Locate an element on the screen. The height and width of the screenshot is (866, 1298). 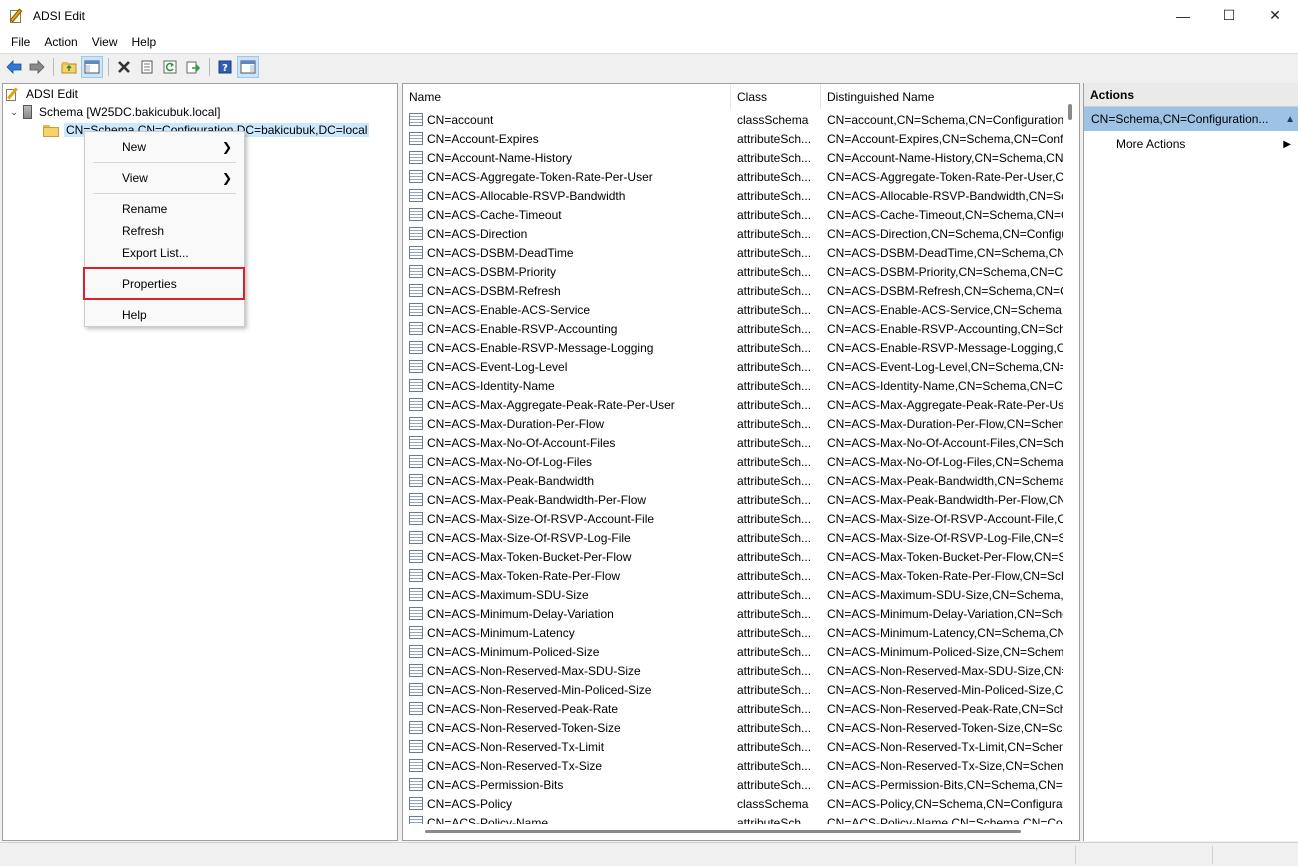
column-header-class: Class is located at coordinates (776, 96).